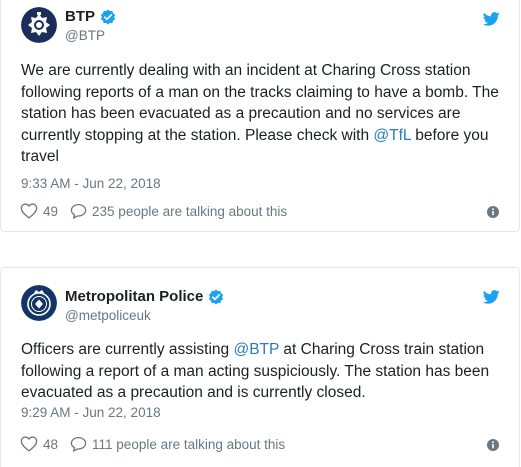  Describe the element at coordinates (39, 211) in the screenshot. I see `like-button: 49` at that location.